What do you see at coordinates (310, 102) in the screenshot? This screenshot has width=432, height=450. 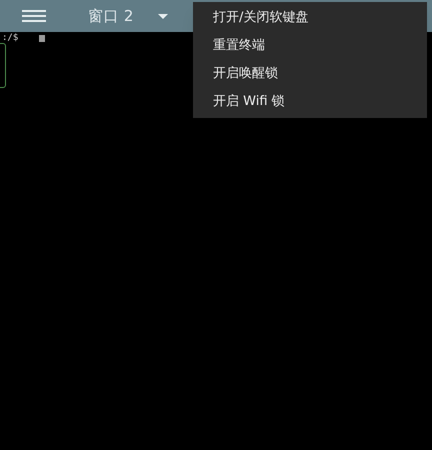 I see `menu-item: 开启 Wifi 锁` at bounding box center [310, 102].